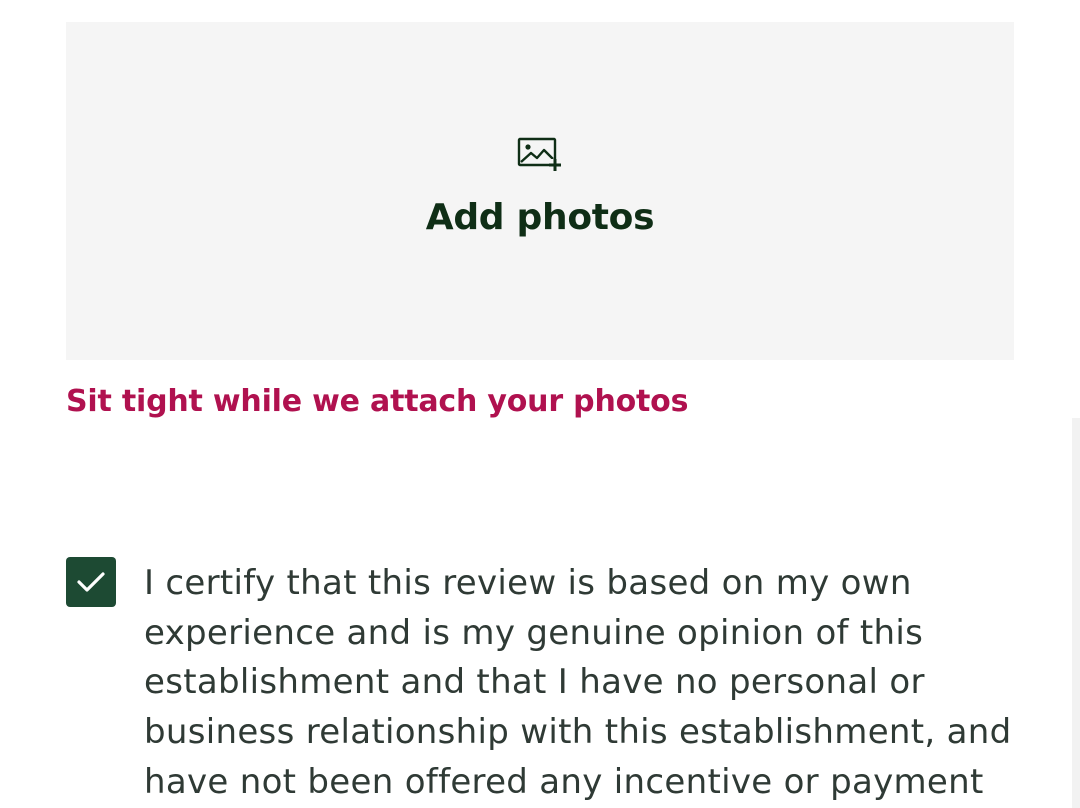 This screenshot has width=1080, height=808. I want to click on scrollbar-track, so click(1076, 613).